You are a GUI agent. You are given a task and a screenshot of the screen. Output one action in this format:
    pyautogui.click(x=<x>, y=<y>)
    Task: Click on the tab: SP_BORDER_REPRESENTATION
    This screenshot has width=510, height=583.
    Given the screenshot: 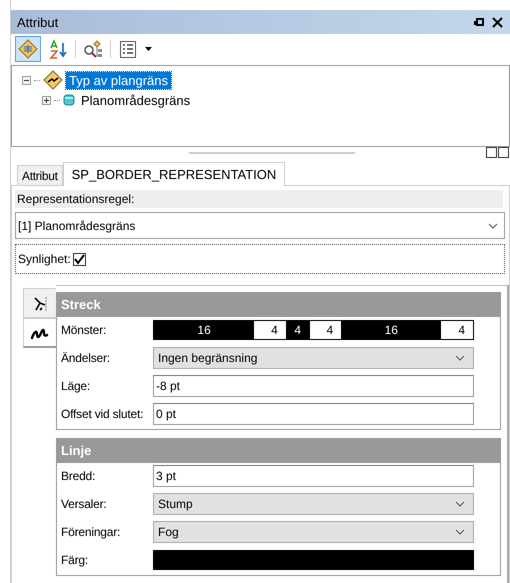 What is the action you would take?
    pyautogui.click(x=174, y=174)
    